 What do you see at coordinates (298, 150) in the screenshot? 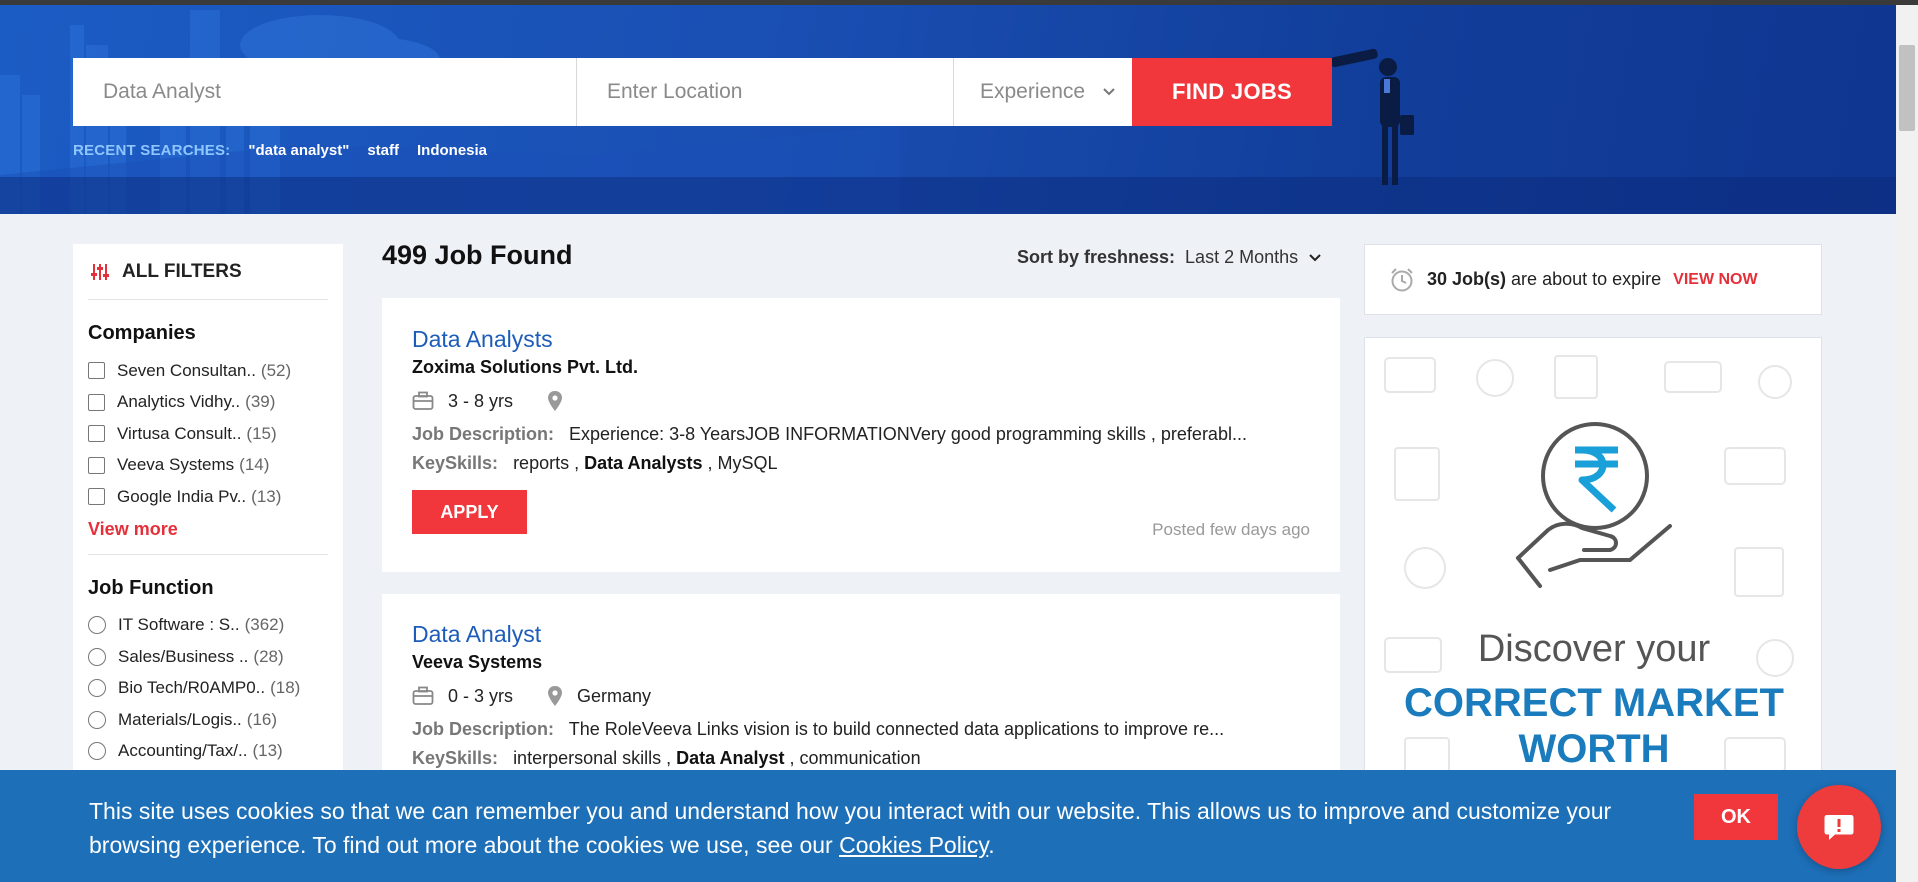
I see `recent-search-item: "data analyst"` at bounding box center [298, 150].